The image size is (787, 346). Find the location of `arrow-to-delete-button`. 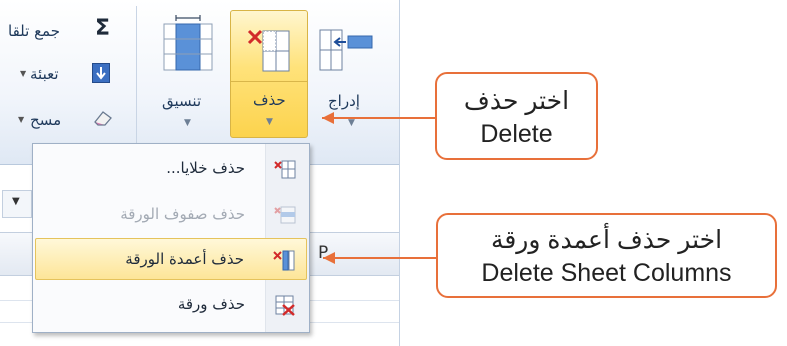

arrow-to-delete-button is located at coordinates (378, 118).